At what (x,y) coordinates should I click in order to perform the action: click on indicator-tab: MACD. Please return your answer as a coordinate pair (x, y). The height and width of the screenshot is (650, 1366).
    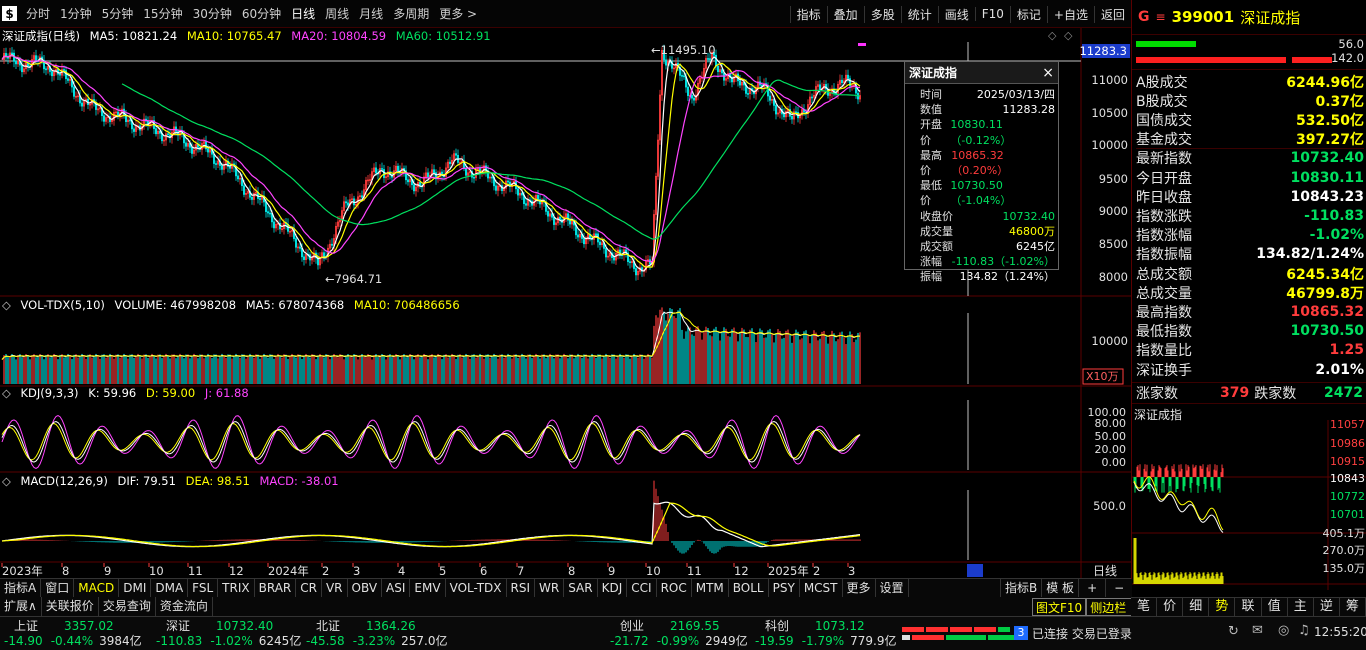
    Looking at the image, I should click on (97, 588).